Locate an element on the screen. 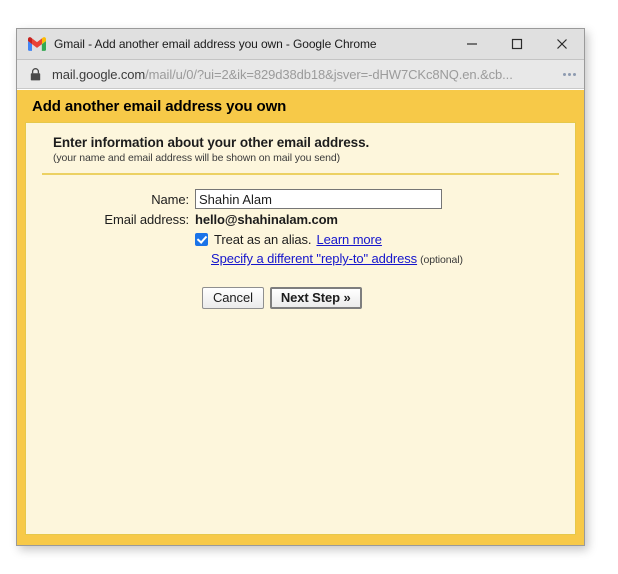 Image resolution: width=618 pixels, height=574 pixels. specify-reply-to-link: Specify a different "reply-to" address is located at coordinates (314, 258).